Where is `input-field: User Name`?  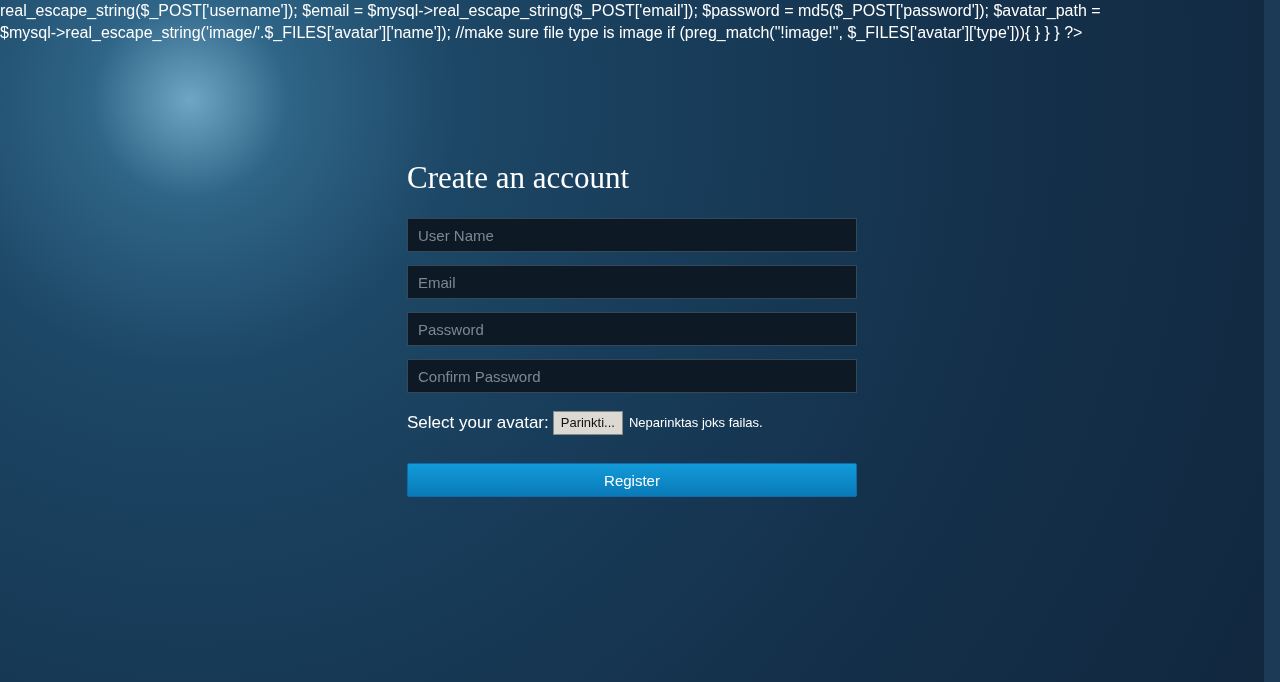
input-field: User Name is located at coordinates (632, 235).